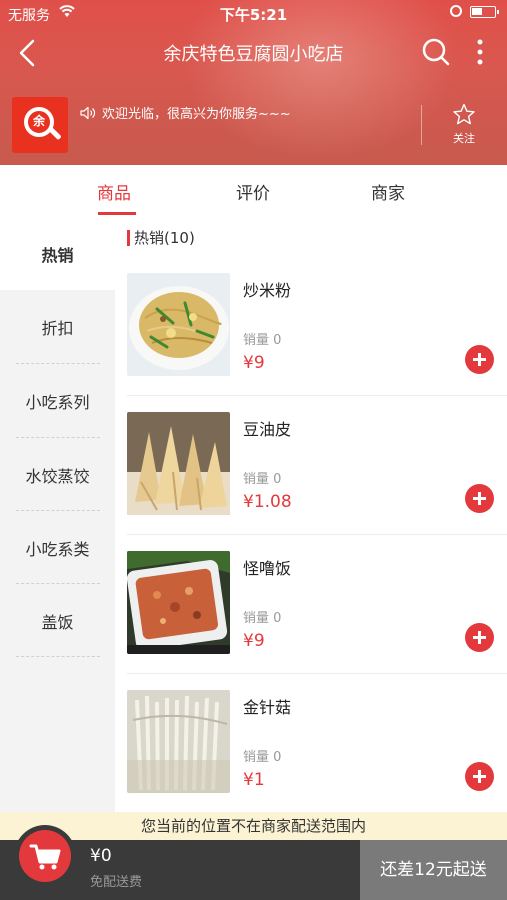 This screenshot has width=507, height=900. I want to click on more-icon, so click(480, 52).